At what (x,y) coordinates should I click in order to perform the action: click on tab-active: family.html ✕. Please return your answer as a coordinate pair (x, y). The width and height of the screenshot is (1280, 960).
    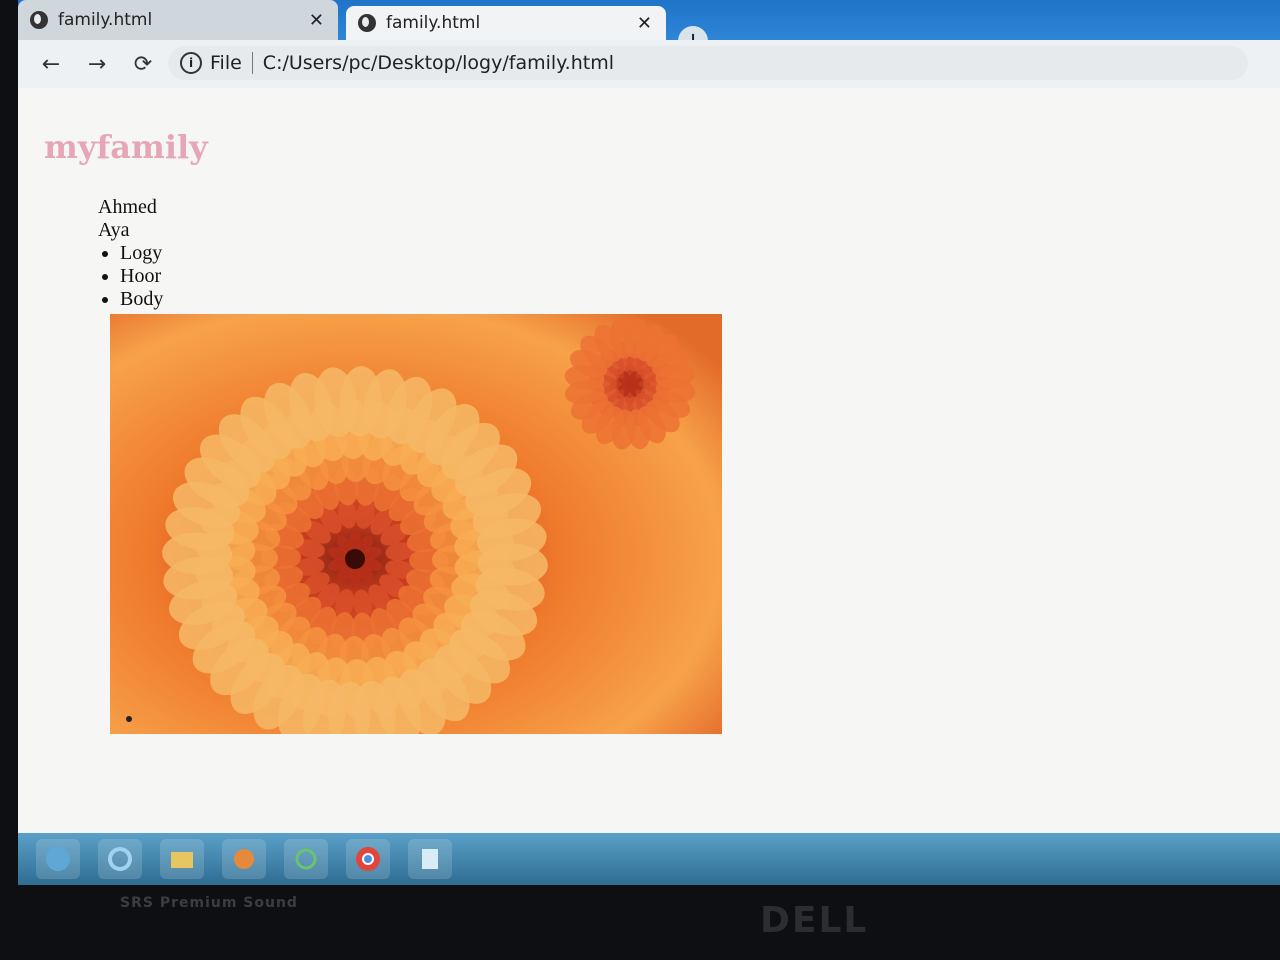
    Looking at the image, I should click on (506, 23).